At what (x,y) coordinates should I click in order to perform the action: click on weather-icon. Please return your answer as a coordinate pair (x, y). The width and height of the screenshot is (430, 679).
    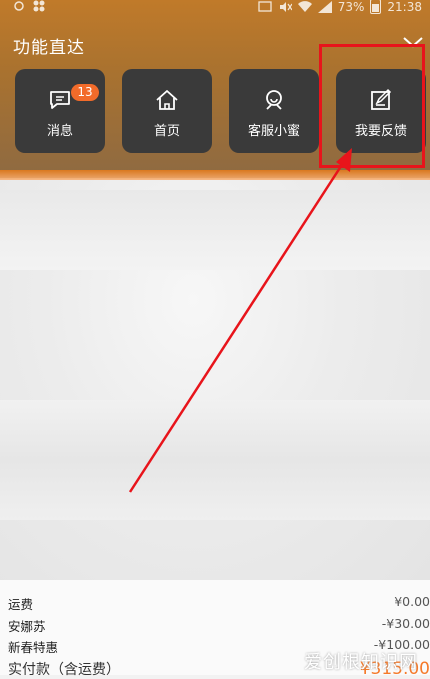
    Looking at the image, I should click on (19, 6).